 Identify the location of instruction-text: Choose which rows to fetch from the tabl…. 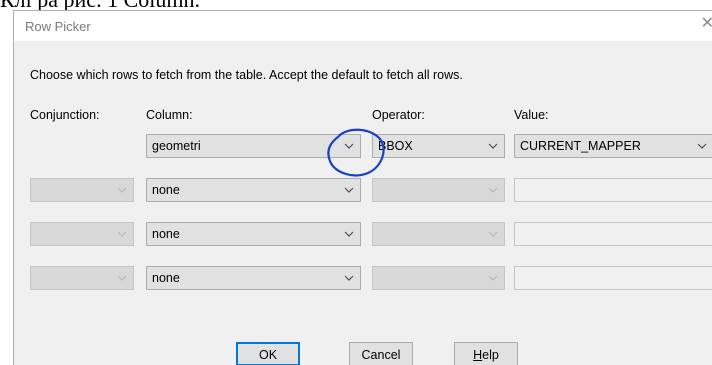
(246, 75).